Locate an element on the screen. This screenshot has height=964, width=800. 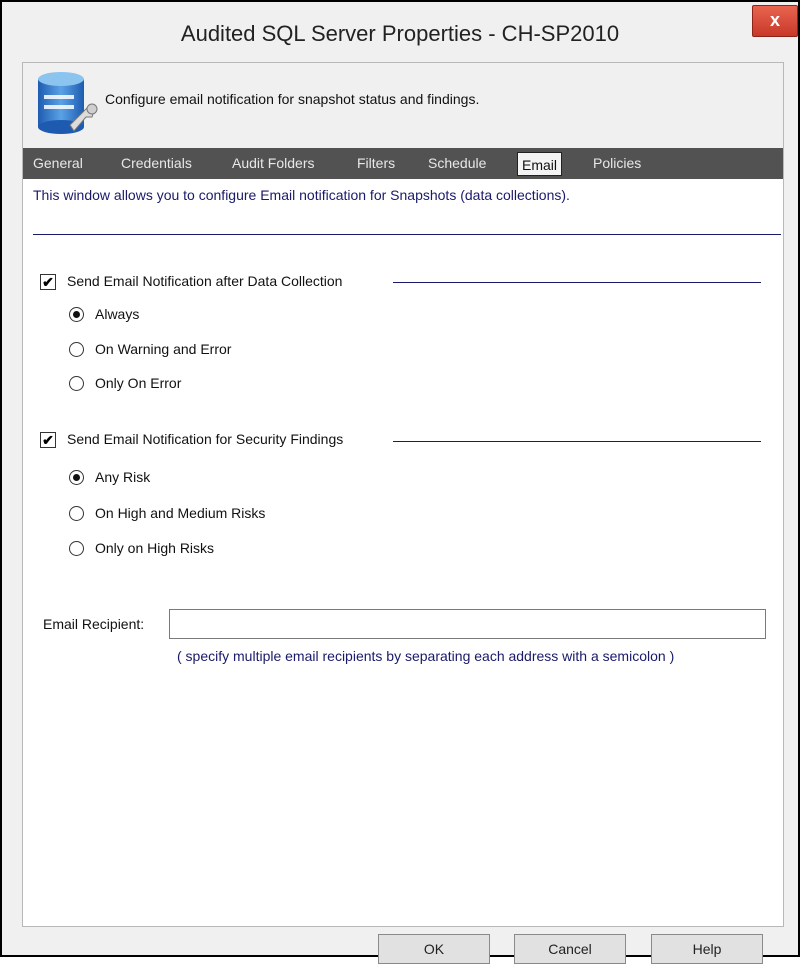
radio-only-error-label: Only On Error is located at coordinates (138, 383).